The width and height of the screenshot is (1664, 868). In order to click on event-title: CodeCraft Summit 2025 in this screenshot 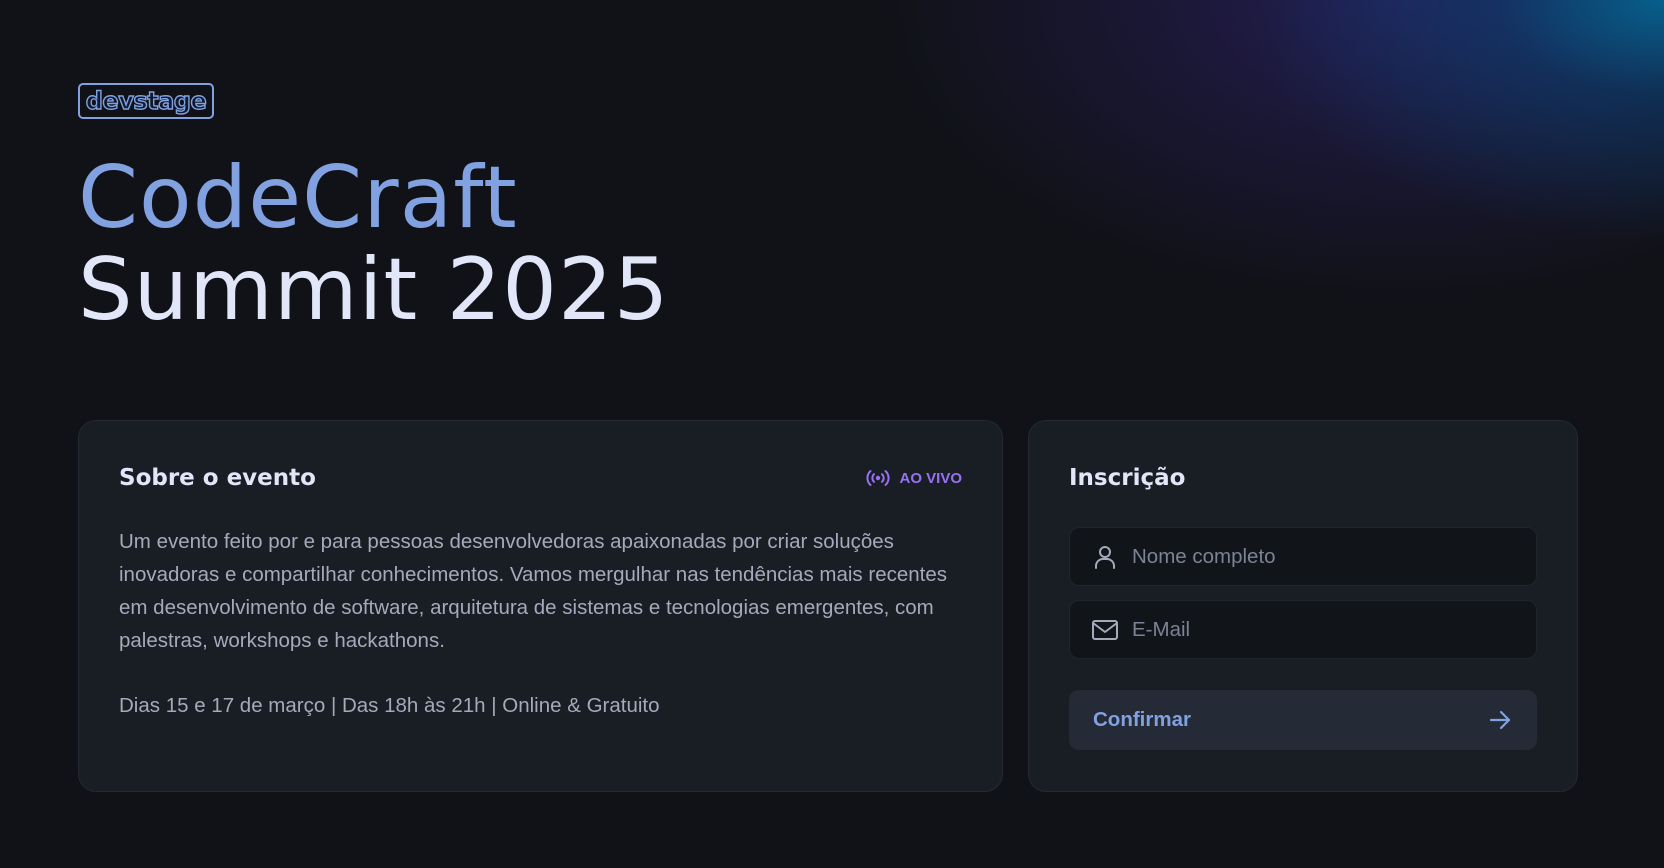, I will do `click(373, 244)`.